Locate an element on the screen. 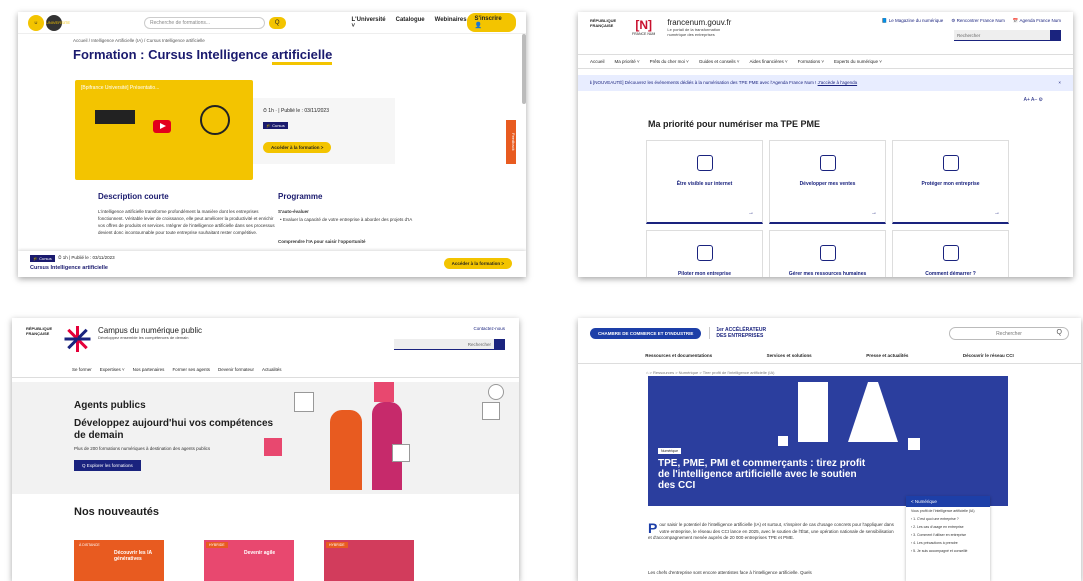  card-visible: Être visible sur internet → is located at coordinates (704, 182).